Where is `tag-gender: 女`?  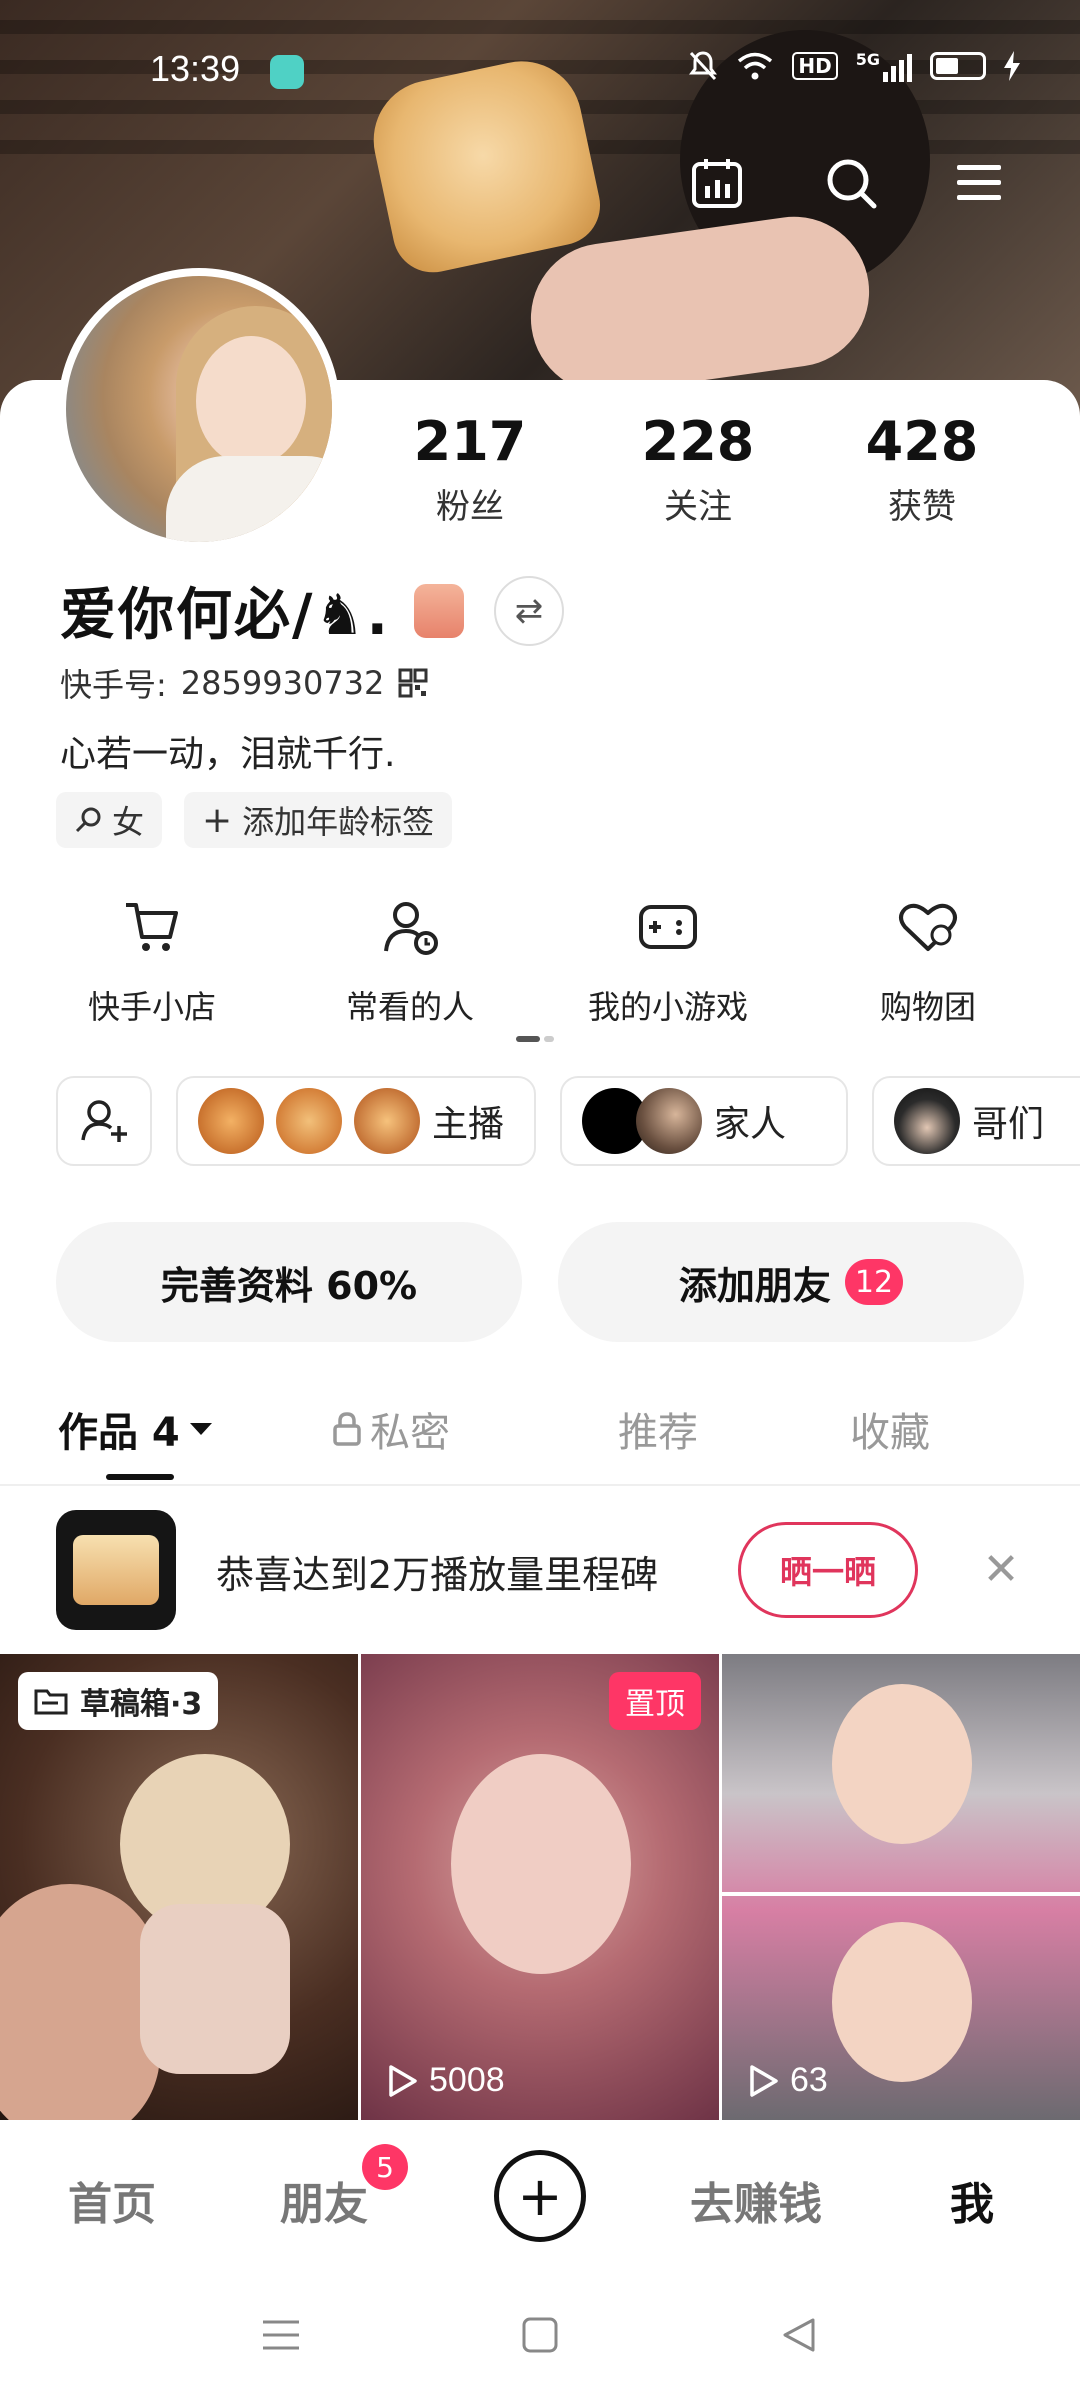 tag-gender: 女 is located at coordinates (109, 820).